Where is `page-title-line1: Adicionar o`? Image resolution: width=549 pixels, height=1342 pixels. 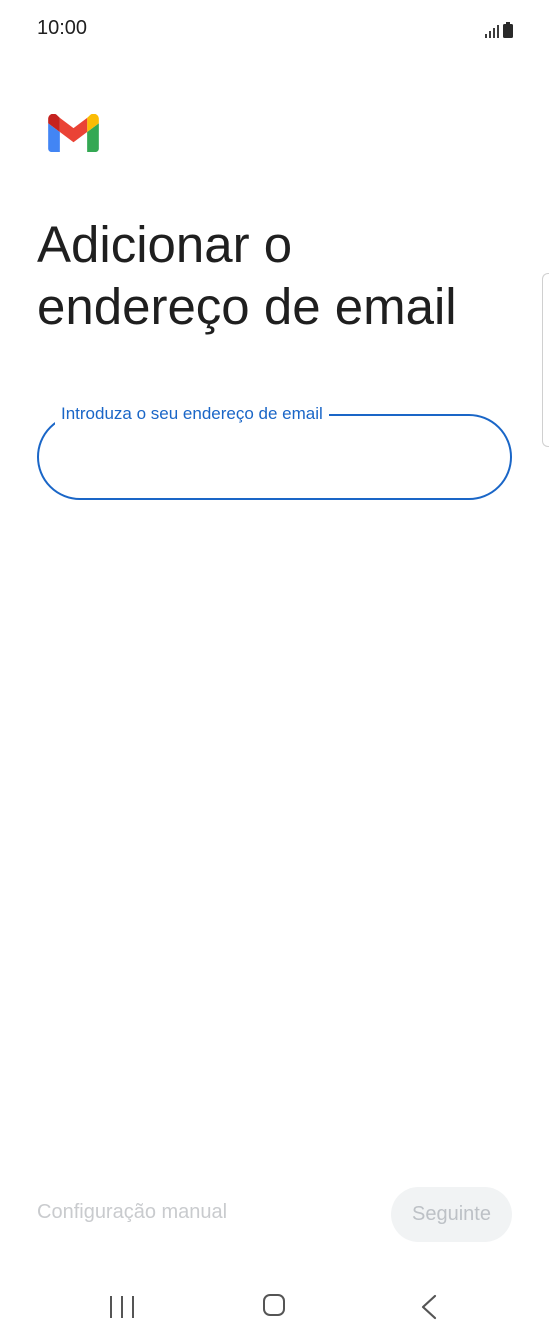 page-title-line1: Adicionar o is located at coordinates (165, 244).